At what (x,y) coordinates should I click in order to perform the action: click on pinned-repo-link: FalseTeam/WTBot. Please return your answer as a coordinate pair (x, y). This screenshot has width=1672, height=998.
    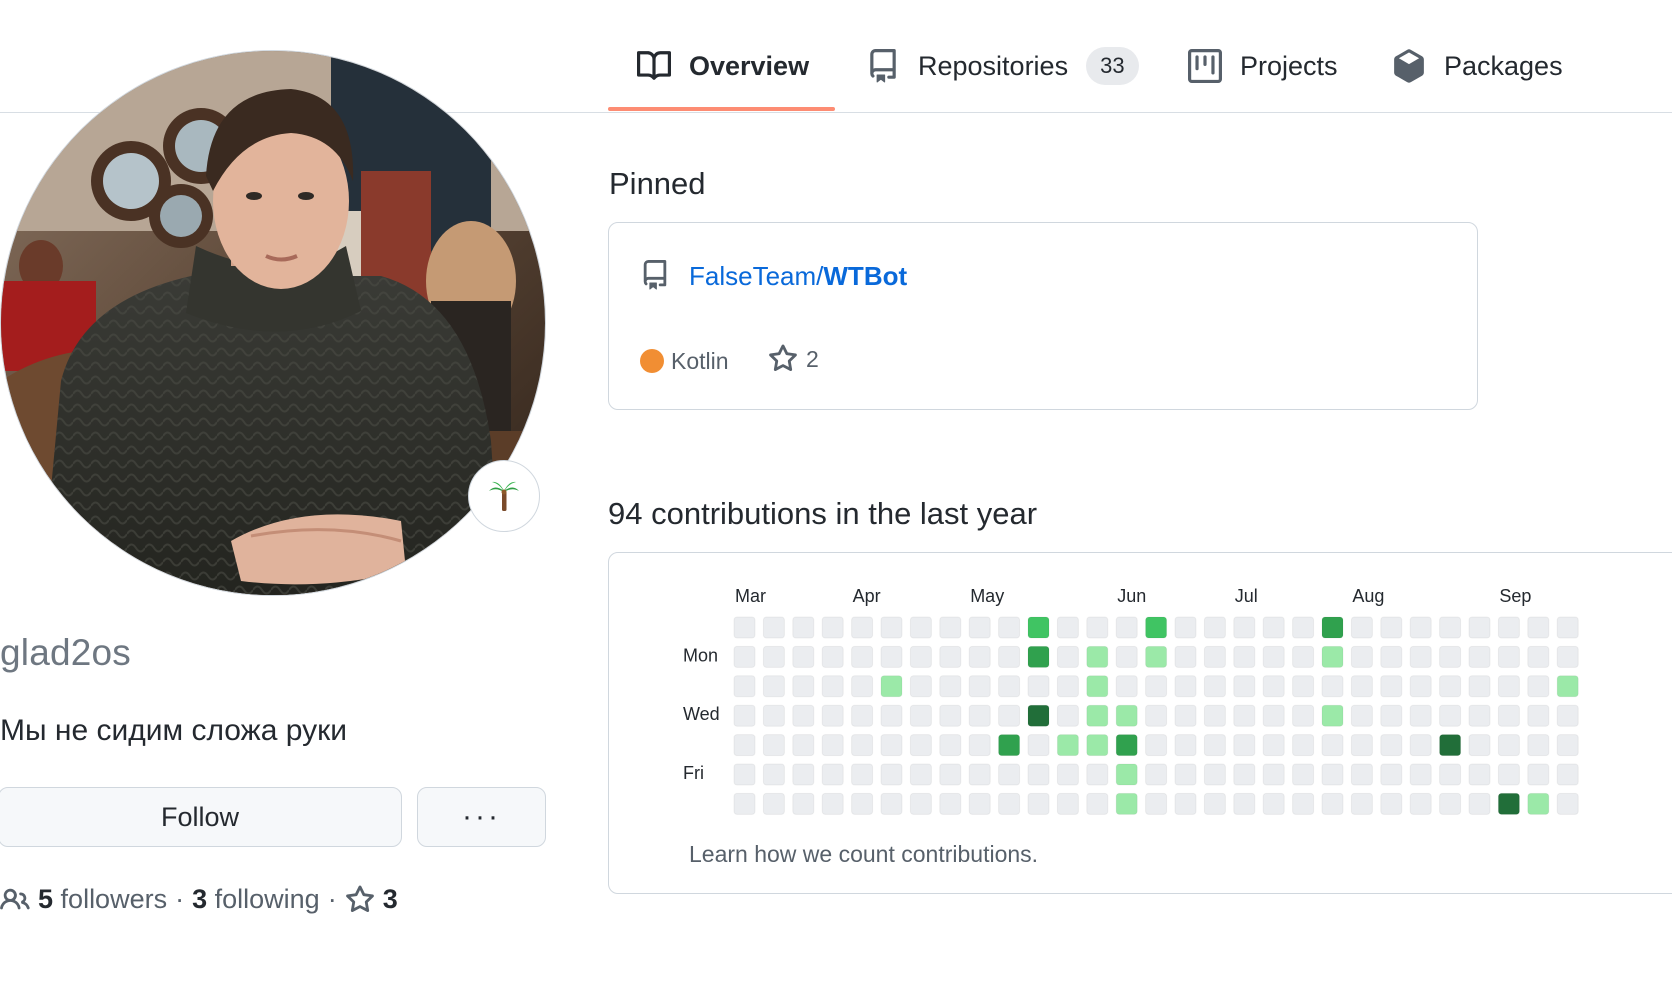
    Looking at the image, I should click on (798, 276).